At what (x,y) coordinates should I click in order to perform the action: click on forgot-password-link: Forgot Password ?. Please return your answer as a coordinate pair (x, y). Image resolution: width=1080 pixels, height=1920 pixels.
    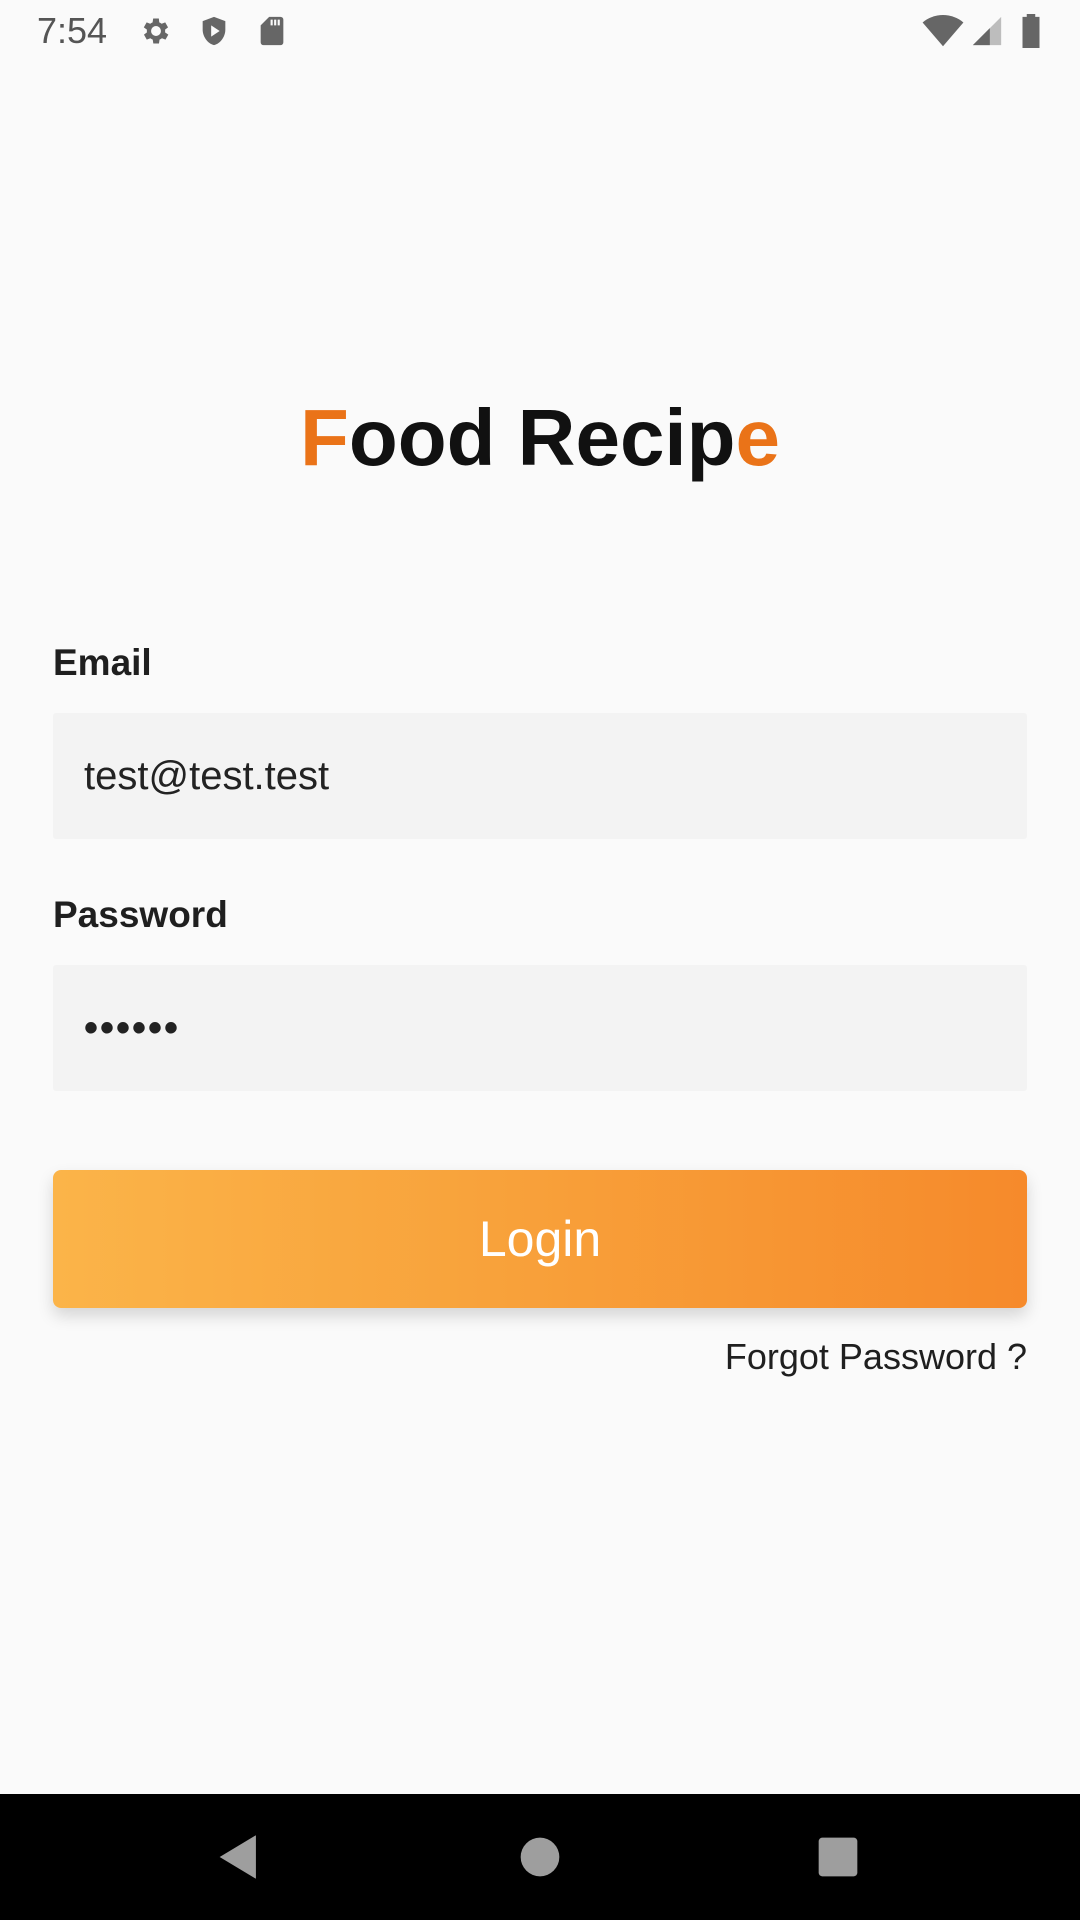
    Looking at the image, I should click on (876, 1357).